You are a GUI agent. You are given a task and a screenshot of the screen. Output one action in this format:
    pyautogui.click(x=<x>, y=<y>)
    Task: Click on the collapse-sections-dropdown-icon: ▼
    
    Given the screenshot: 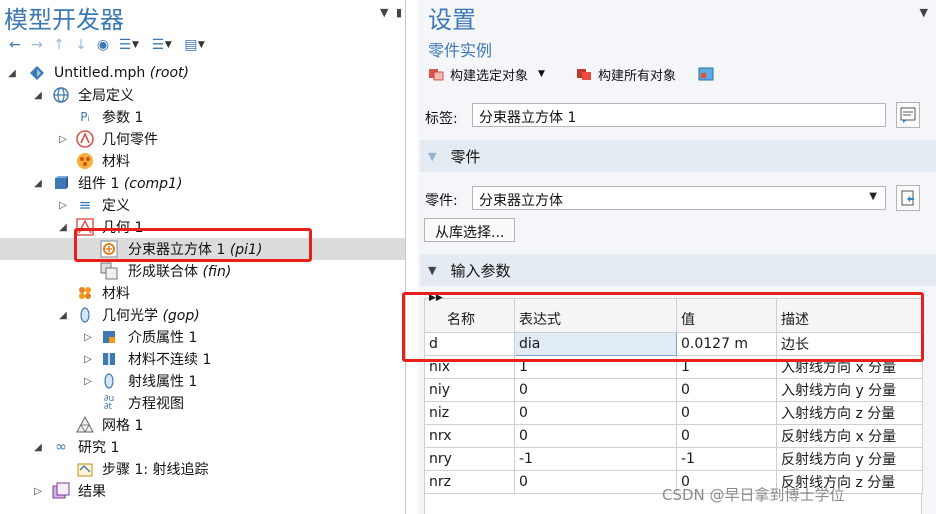 What is the action you would take?
    pyautogui.click(x=168, y=45)
    